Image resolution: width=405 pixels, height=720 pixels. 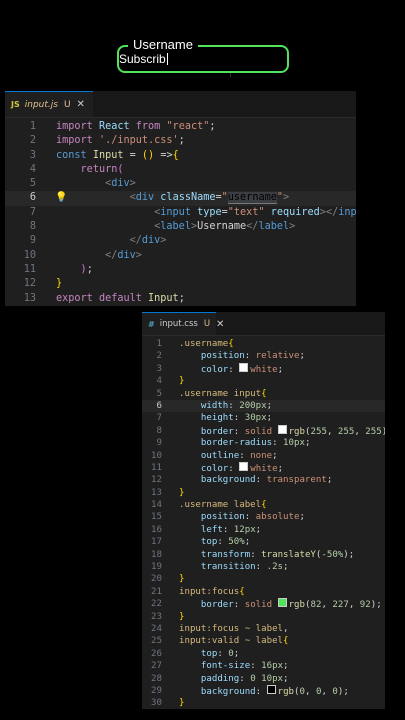 What do you see at coordinates (263, 517) in the screenshot?
I see `code-line: 15 position: absolute;` at bounding box center [263, 517].